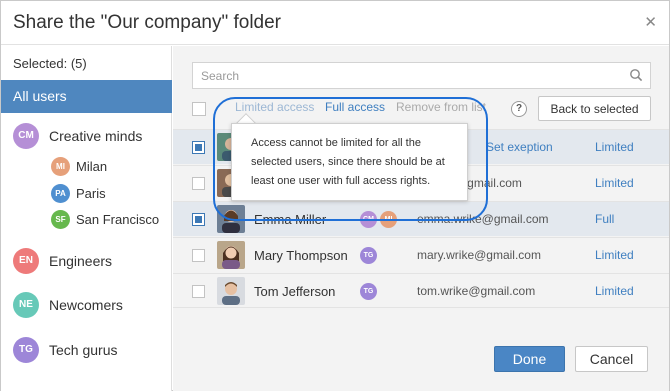  I want to click on subgroup-label: Paris, so click(91, 193).